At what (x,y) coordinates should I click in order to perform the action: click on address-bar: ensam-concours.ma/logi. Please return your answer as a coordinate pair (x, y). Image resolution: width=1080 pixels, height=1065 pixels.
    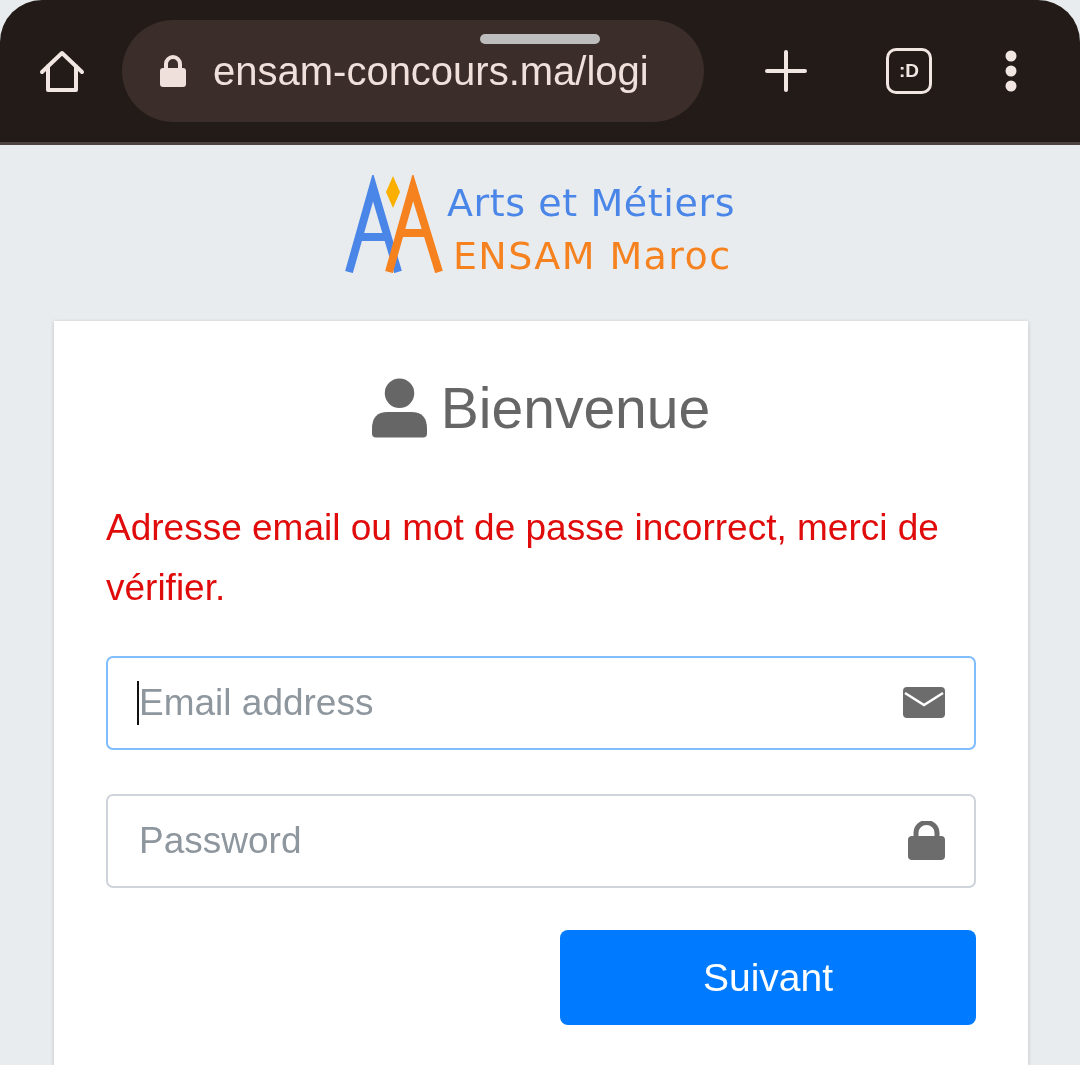
    Looking at the image, I should click on (413, 71).